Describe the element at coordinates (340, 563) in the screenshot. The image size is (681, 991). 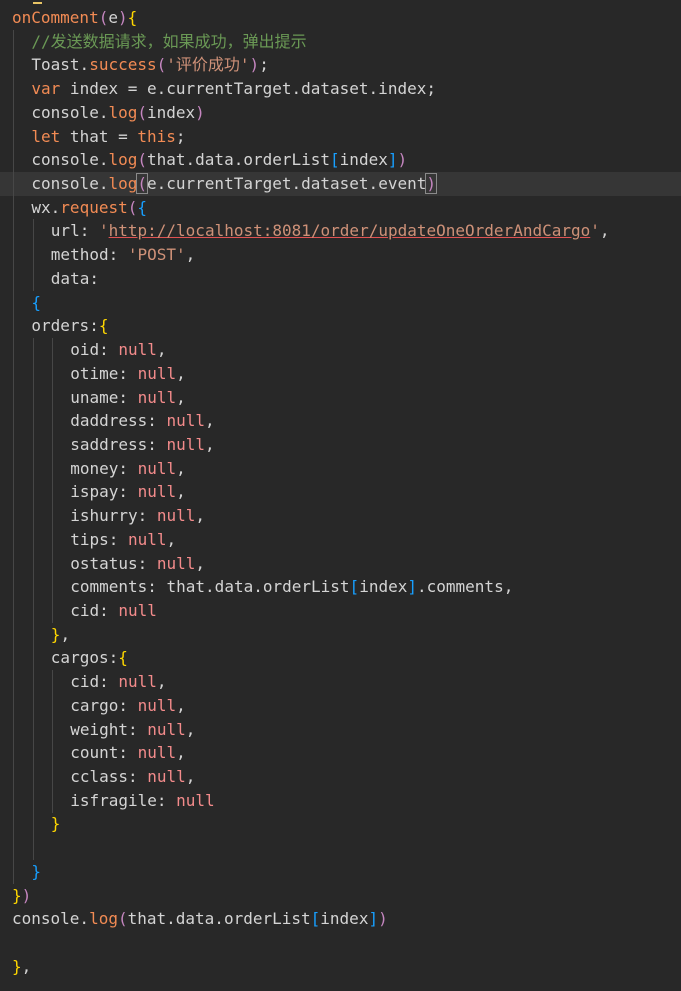
I see `code-line: ostatus: null,` at that location.